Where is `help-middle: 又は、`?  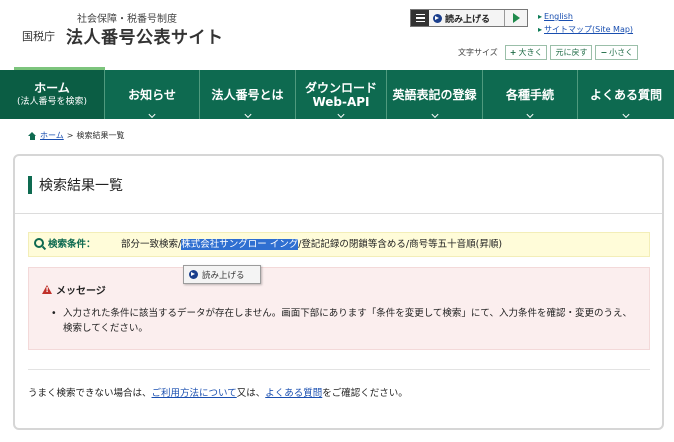 help-middle: 又は、 is located at coordinates (251, 393).